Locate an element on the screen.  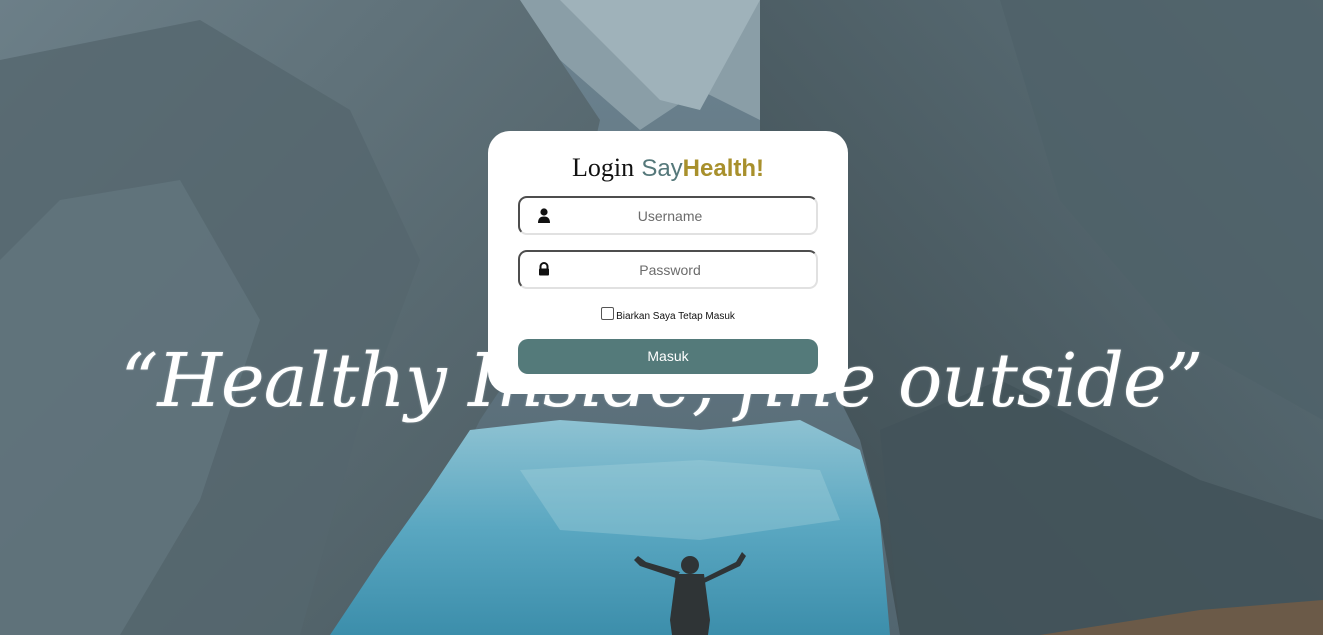
password-field is located at coordinates (668, 269).